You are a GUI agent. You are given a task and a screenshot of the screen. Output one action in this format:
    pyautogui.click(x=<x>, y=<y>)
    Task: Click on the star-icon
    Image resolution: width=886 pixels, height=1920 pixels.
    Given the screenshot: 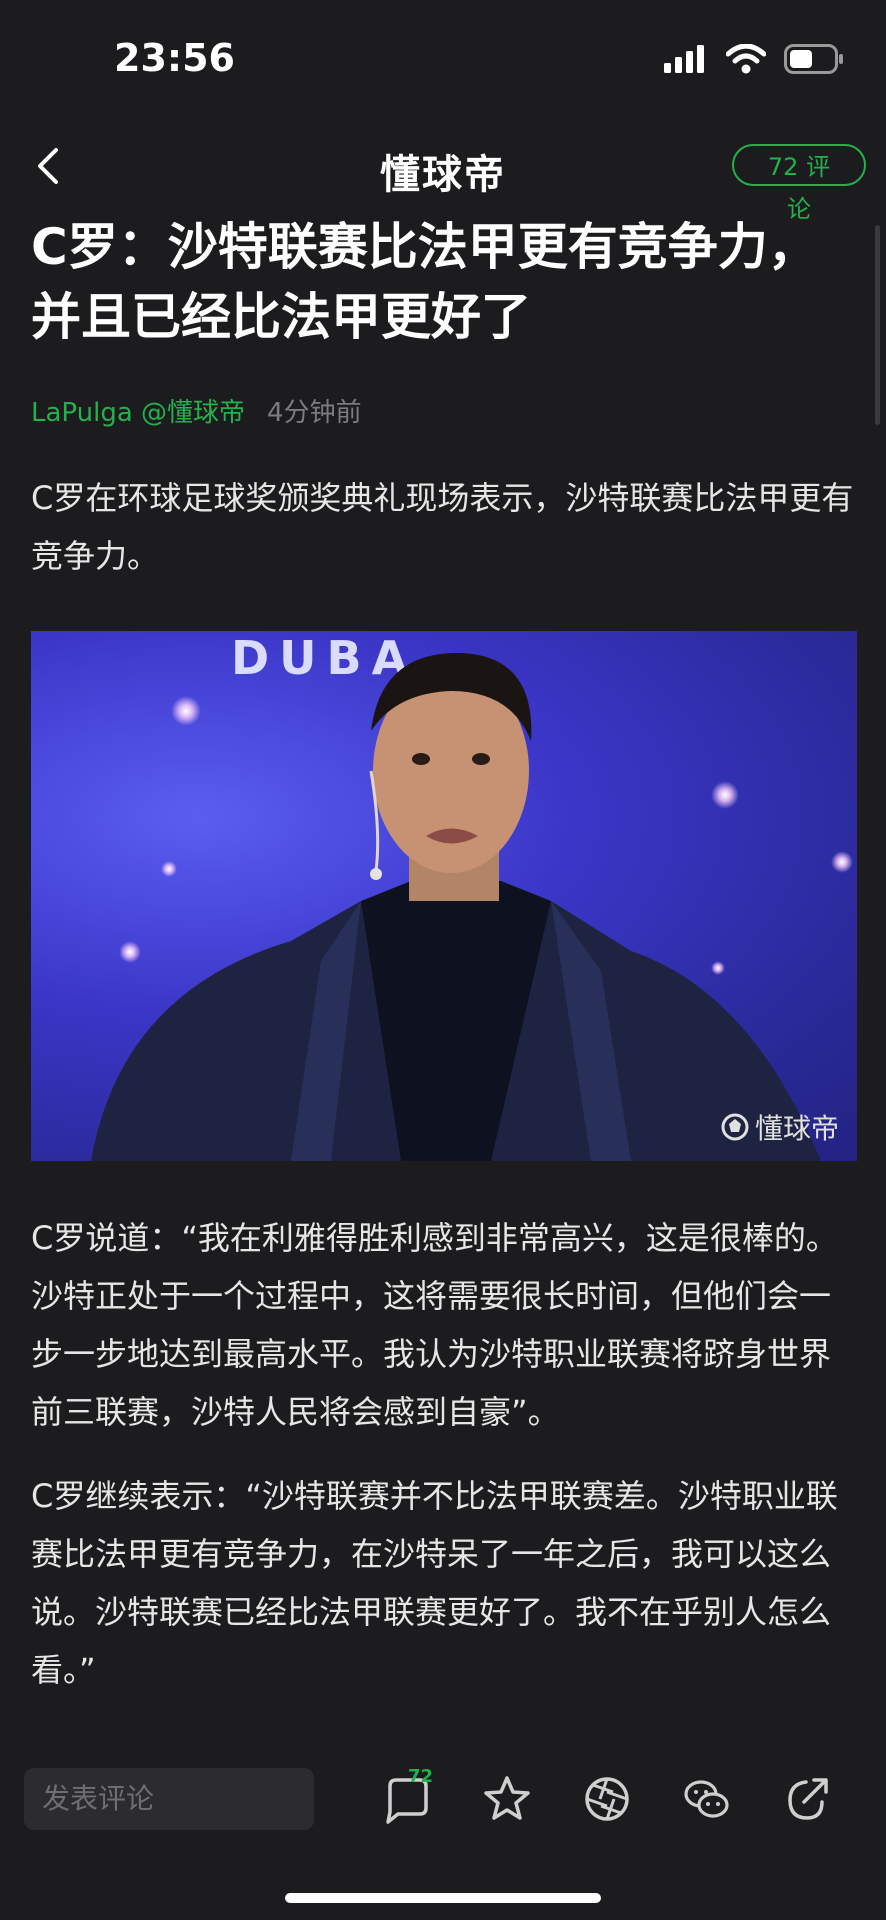 What is the action you would take?
    pyautogui.click(x=507, y=1798)
    